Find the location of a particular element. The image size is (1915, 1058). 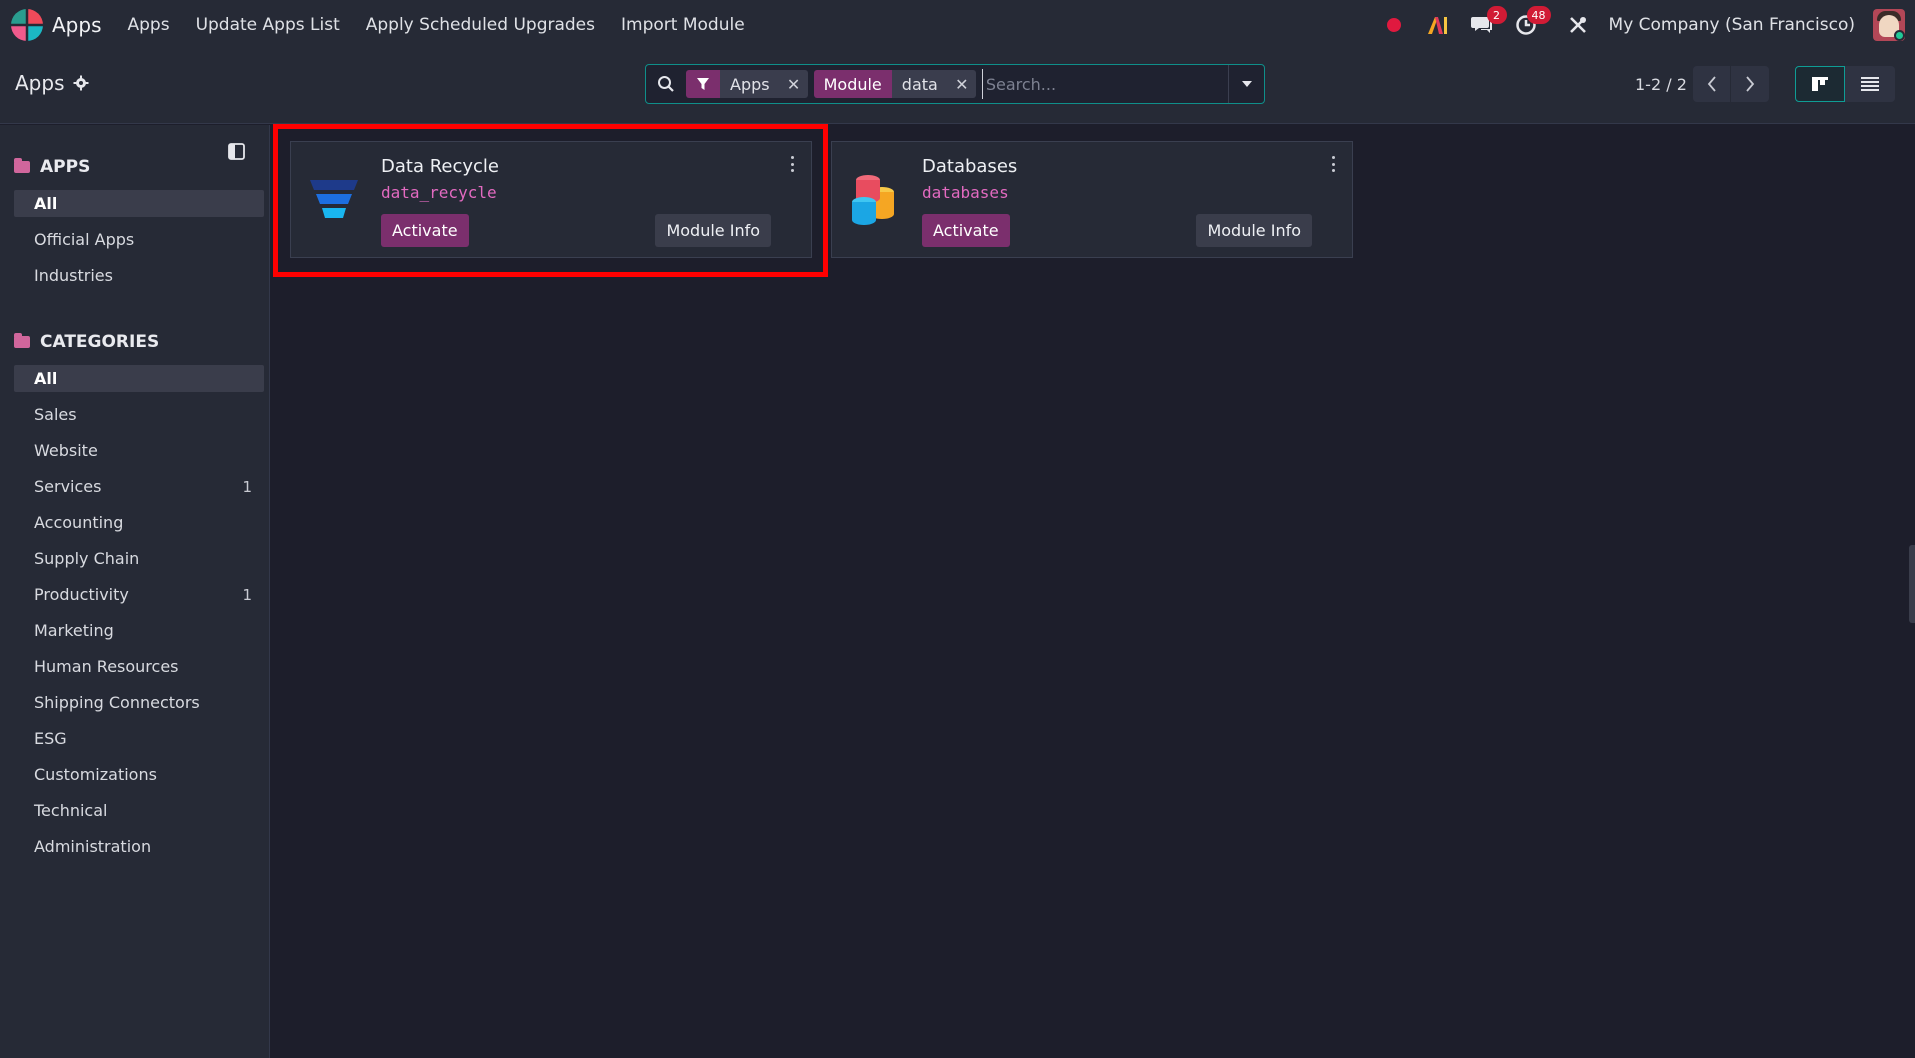

pager-previous-button is located at coordinates (1712, 84).